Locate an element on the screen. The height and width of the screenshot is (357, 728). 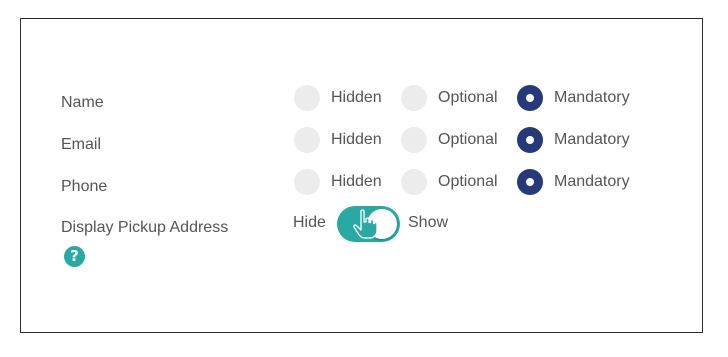
email-option-optional: Optional is located at coordinates (449, 140).